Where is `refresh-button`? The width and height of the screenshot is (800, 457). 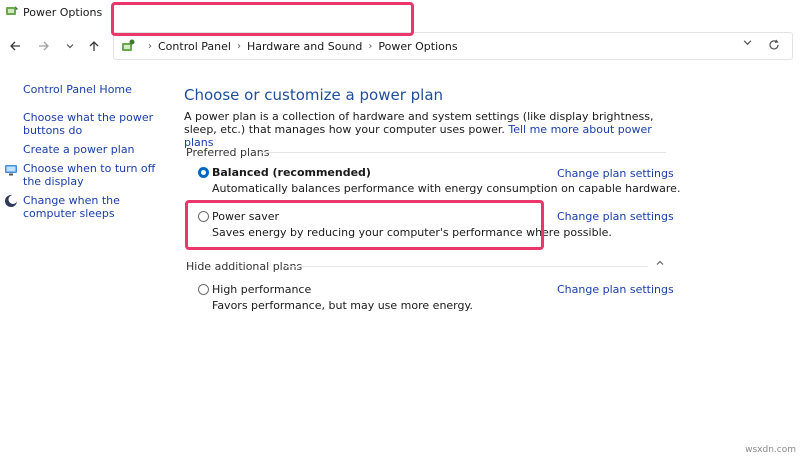
refresh-button is located at coordinates (774, 45).